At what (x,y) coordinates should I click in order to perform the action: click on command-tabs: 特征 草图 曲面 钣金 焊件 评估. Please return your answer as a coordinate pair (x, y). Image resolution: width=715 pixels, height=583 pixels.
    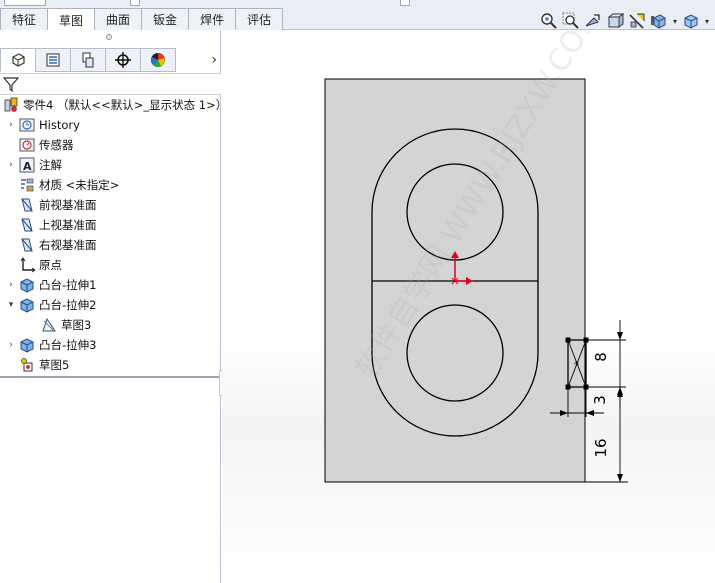
    Looking at the image, I should click on (142, 19).